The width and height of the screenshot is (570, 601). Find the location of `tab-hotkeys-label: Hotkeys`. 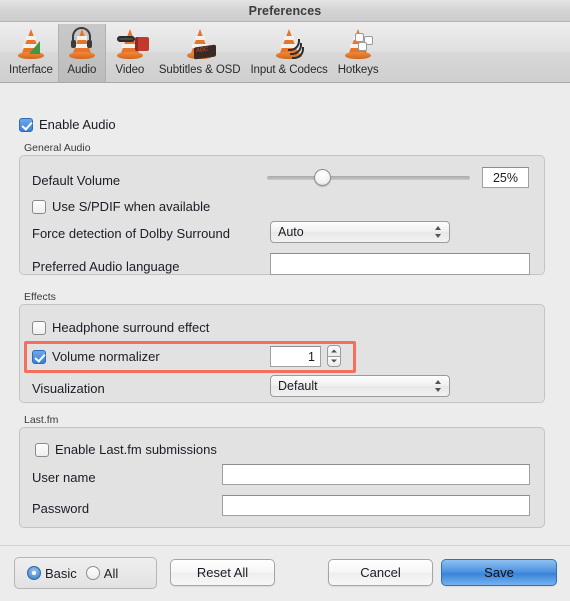

tab-hotkeys-label: Hotkeys is located at coordinates (358, 70).